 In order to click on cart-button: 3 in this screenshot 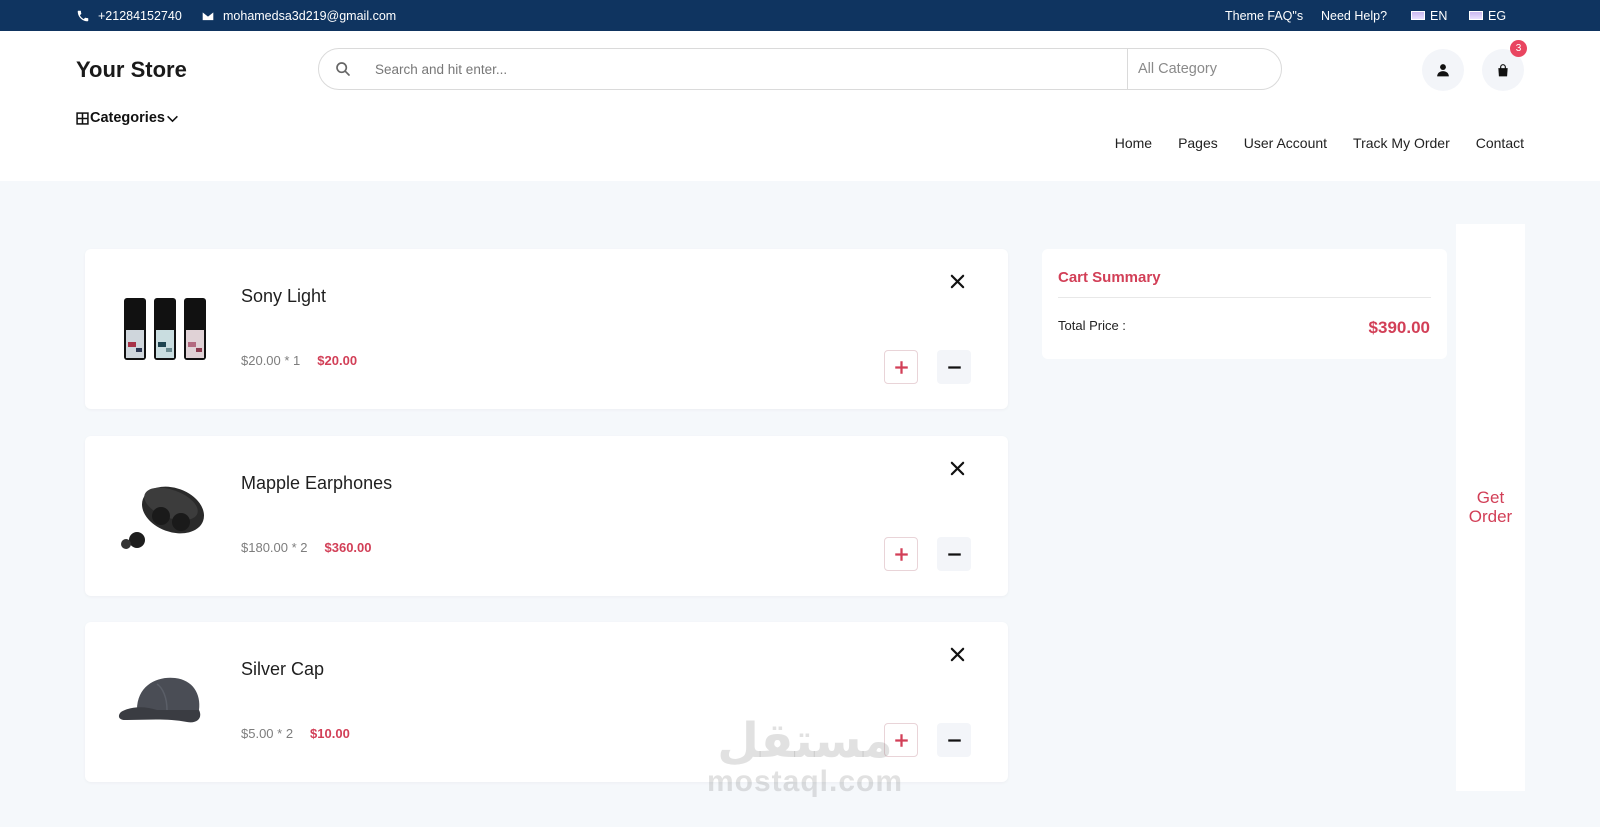, I will do `click(1504, 65)`.